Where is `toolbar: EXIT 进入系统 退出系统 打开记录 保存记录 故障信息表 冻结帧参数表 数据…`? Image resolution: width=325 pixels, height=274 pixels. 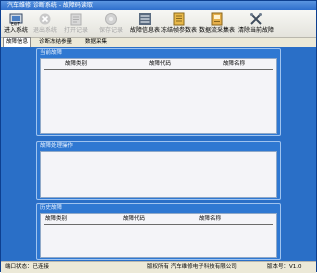
toolbar: EXIT 进入系统 退出系统 打开记录 保存记录 故障信息表 冻结帧参数表 数据… is located at coordinates (158, 24).